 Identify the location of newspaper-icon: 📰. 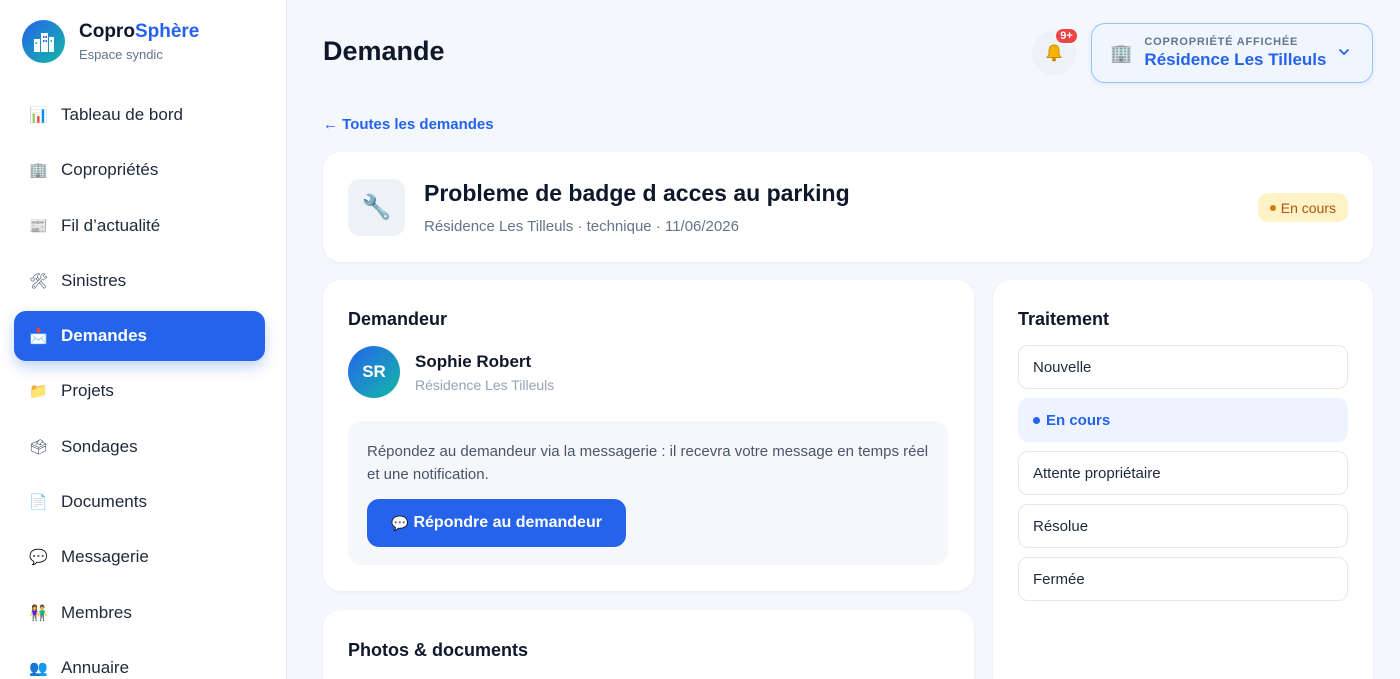
(38, 226).